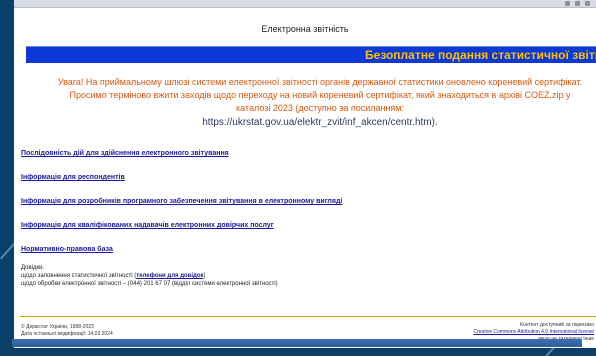 The image size is (596, 356). Describe the element at coordinates (557, 325) in the screenshot. I see `license-line-1: Контент доступний за ліцензією` at that location.